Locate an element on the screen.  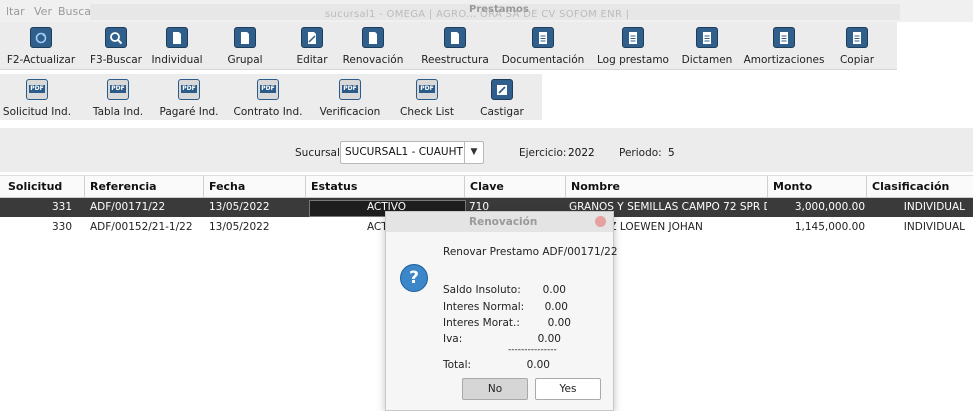
individual-button: Individual is located at coordinates (177, 44).